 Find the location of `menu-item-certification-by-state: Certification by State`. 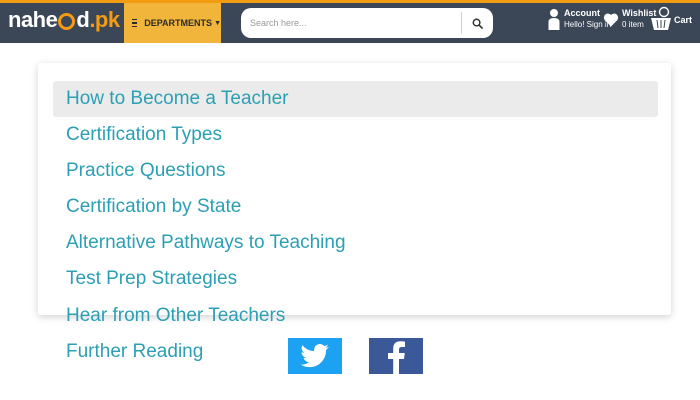

menu-item-certification-by-state: Certification by State is located at coordinates (153, 207).